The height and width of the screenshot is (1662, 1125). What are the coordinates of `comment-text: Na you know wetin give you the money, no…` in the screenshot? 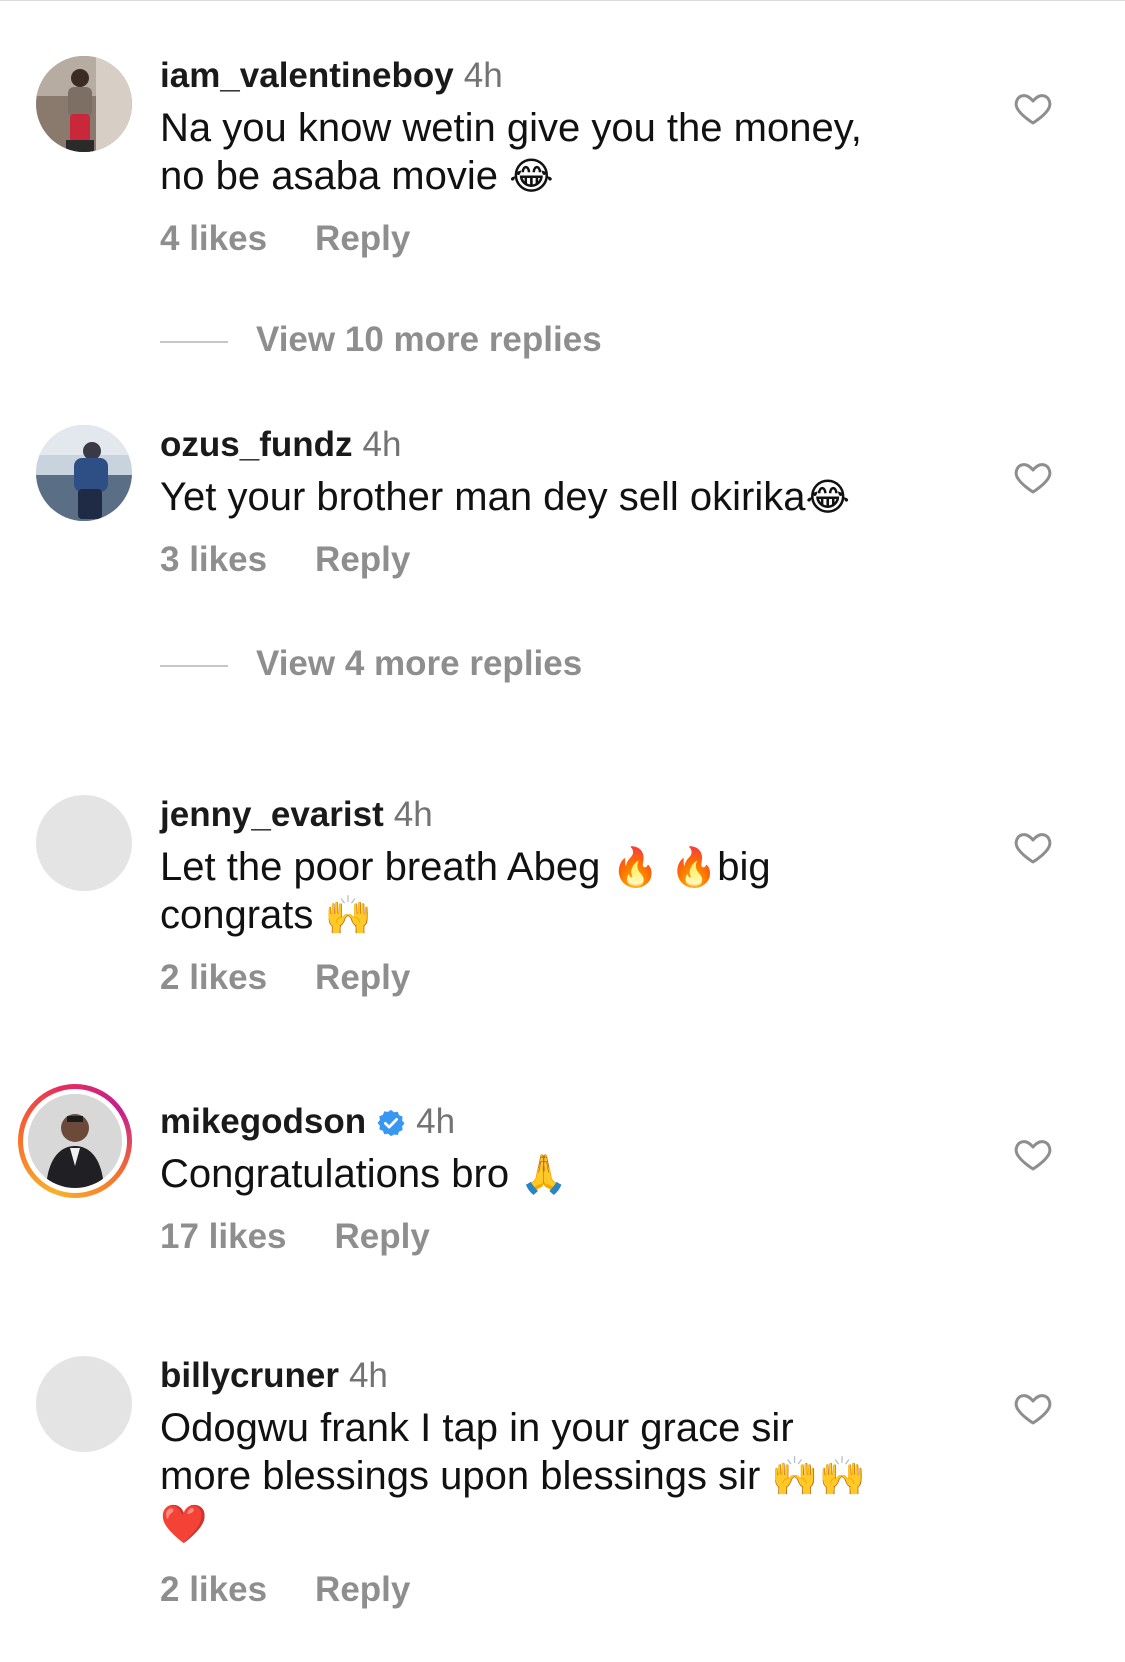 It's located at (550, 152).